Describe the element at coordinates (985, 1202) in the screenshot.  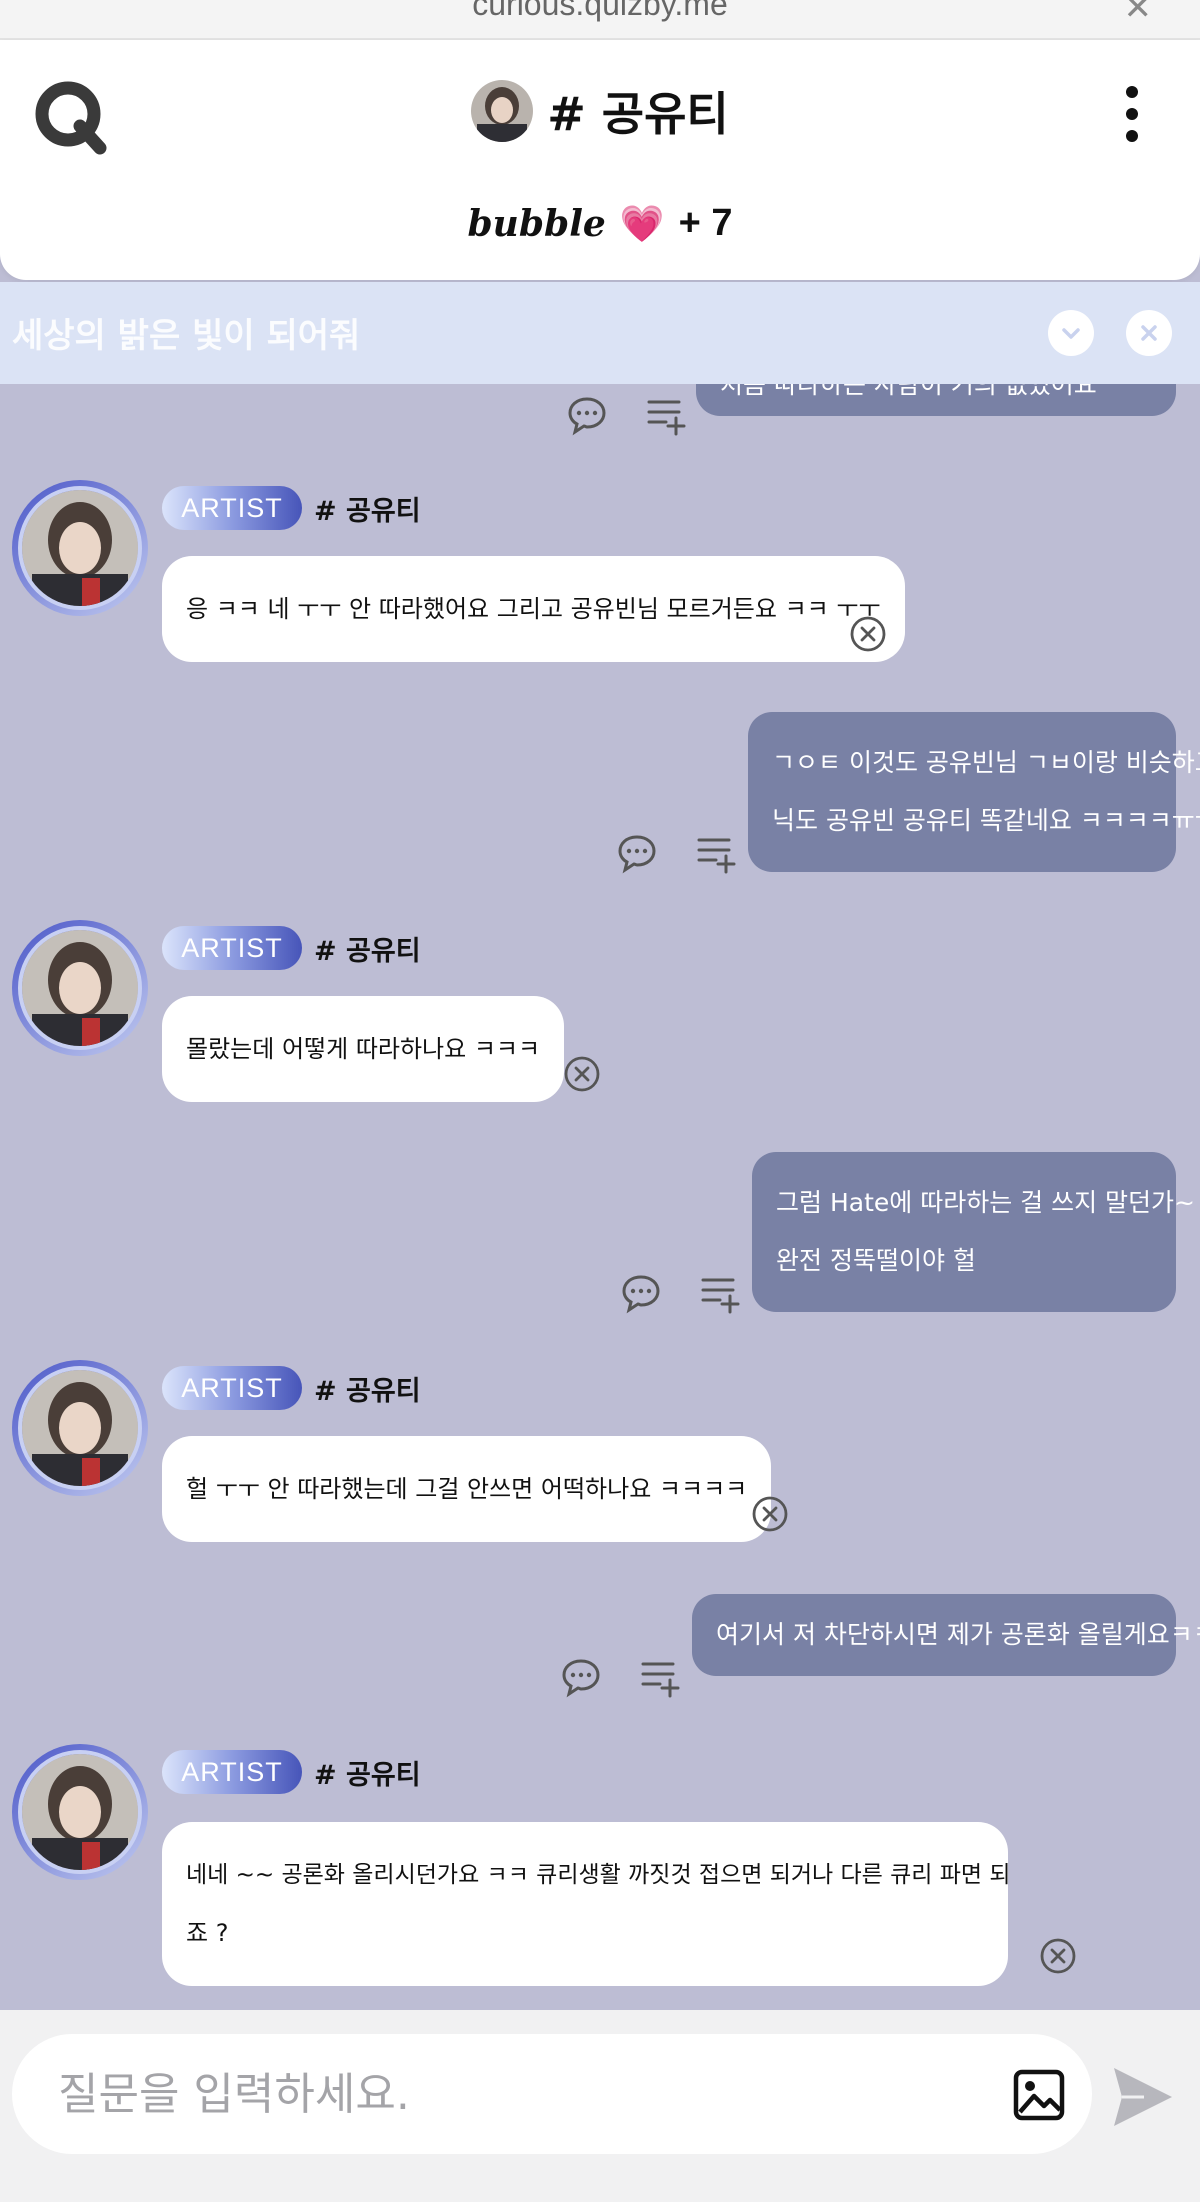
I see `fan-message-text: 그럼 Hate에 따라하는 걸 쓰지 말던가~` at that location.